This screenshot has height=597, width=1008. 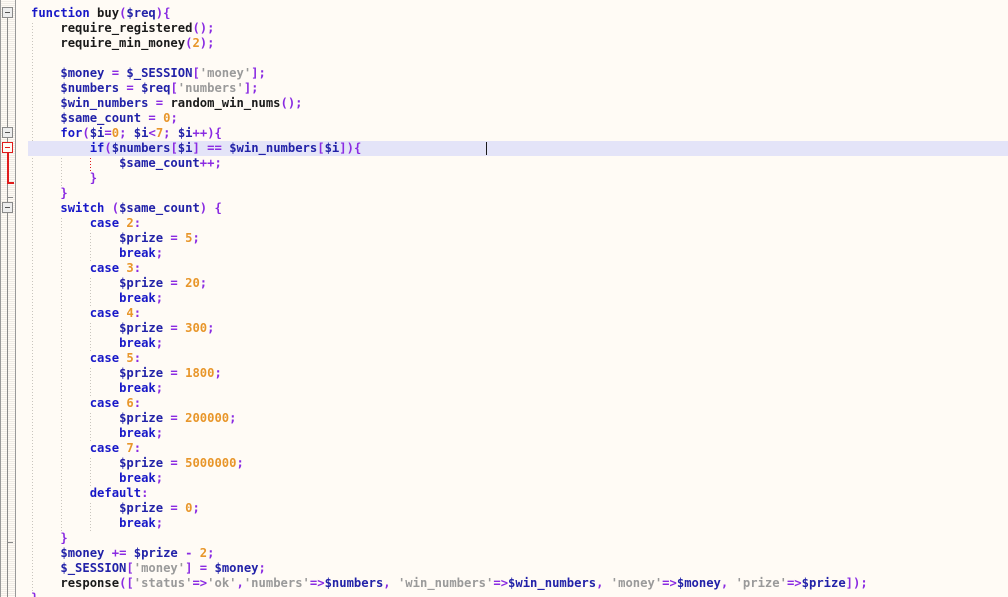 I want to click on fold-toggle-active, so click(x=7, y=147).